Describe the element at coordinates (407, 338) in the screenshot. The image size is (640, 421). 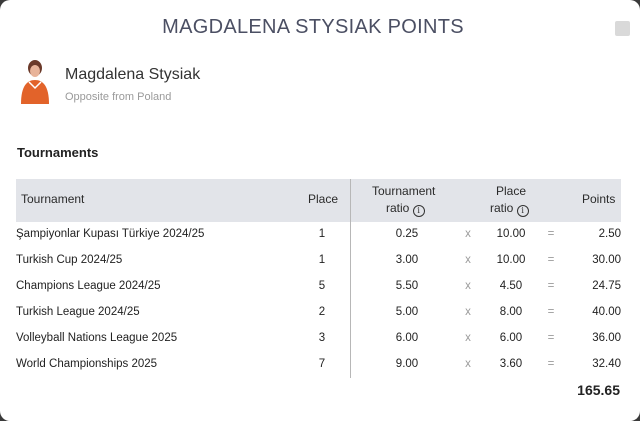
I see `cell-tournament-ratio: 6.00` at that location.